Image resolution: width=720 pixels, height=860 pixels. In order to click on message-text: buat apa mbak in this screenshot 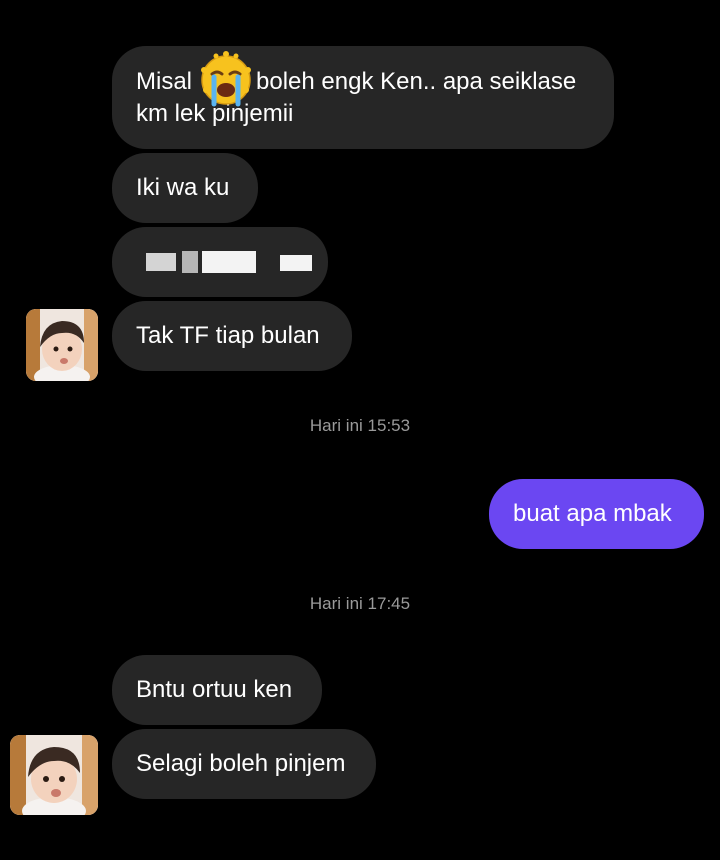, I will do `click(592, 513)`.